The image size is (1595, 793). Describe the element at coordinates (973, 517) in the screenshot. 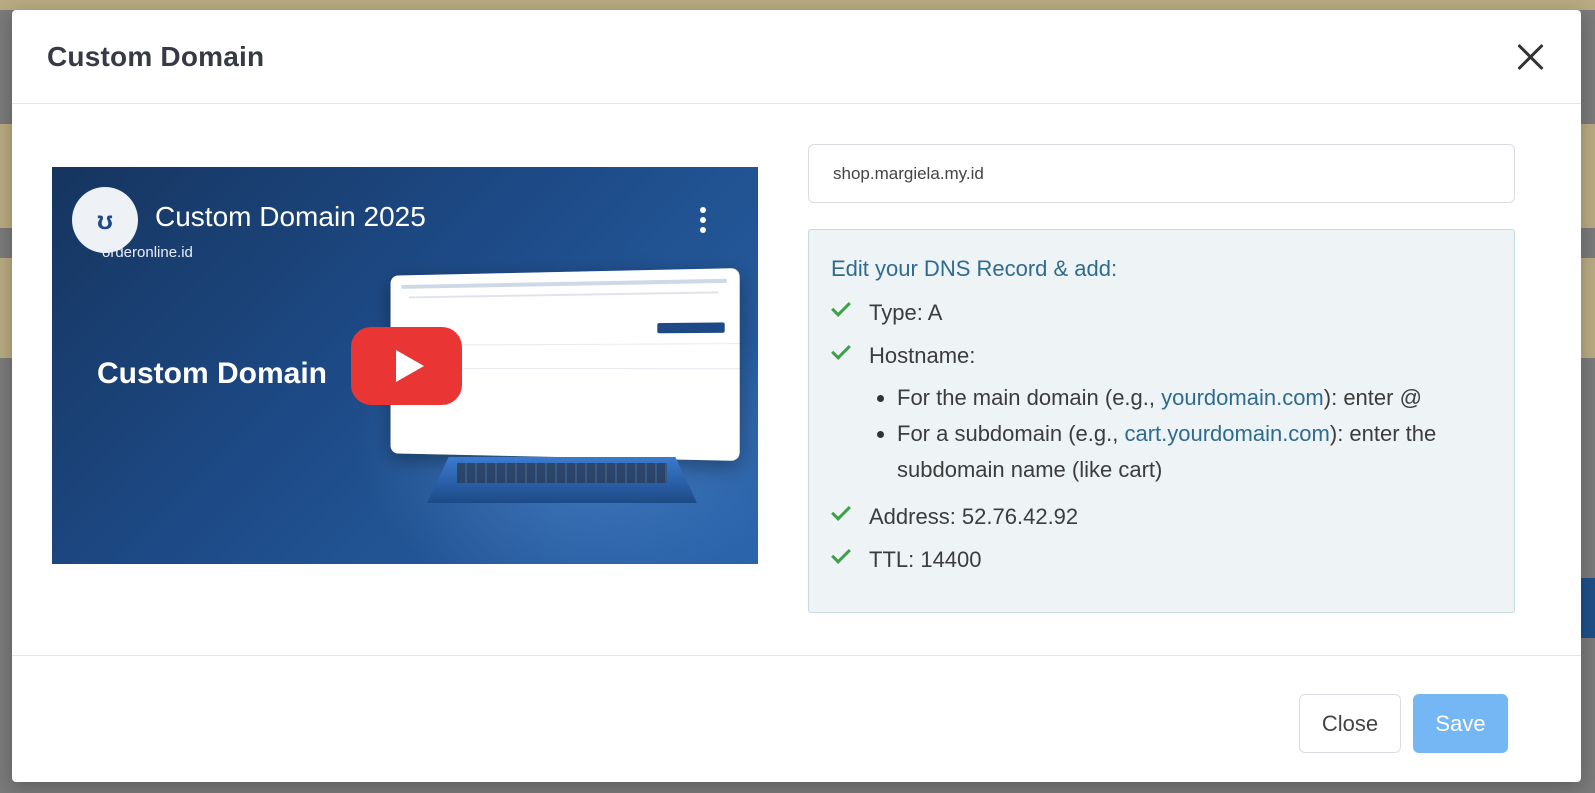

I see `dns-address-text: Address: 52.76.42.92` at that location.